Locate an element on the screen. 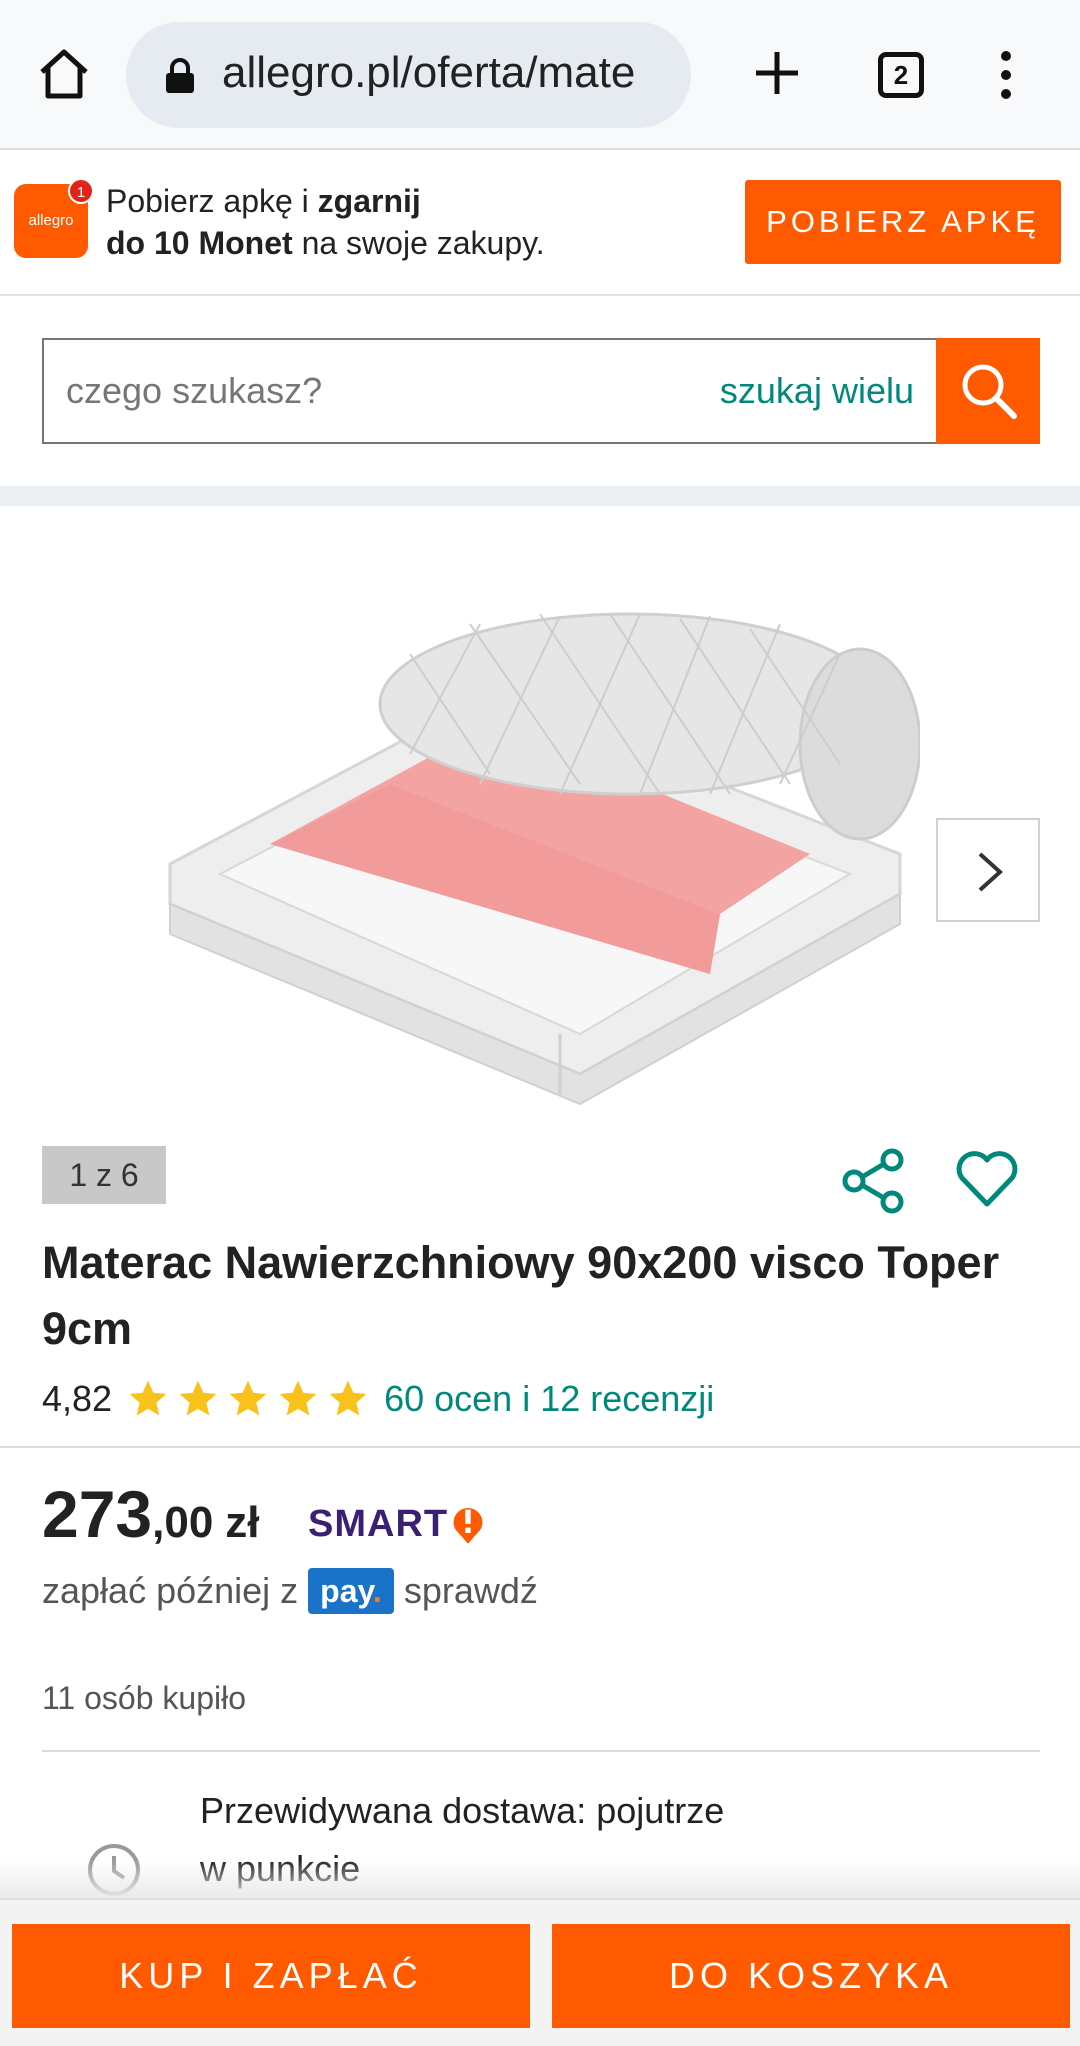  price-decimal: ,00 is located at coordinates (183, 1522).